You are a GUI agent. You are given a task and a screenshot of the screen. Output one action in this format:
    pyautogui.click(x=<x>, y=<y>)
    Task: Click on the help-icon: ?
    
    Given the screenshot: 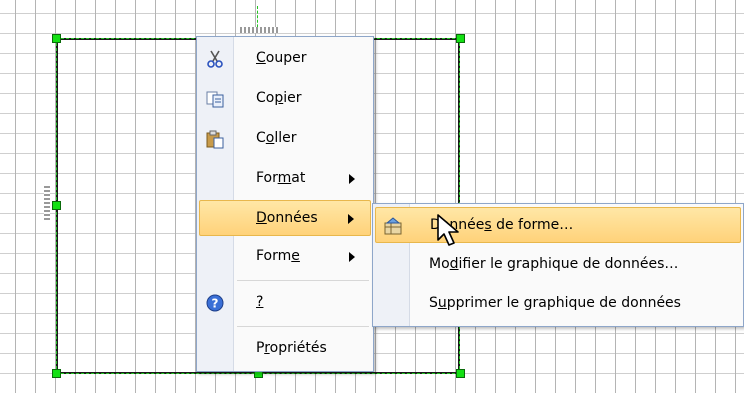 What is the action you would take?
    pyautogui.click(x=215, y=303)
    